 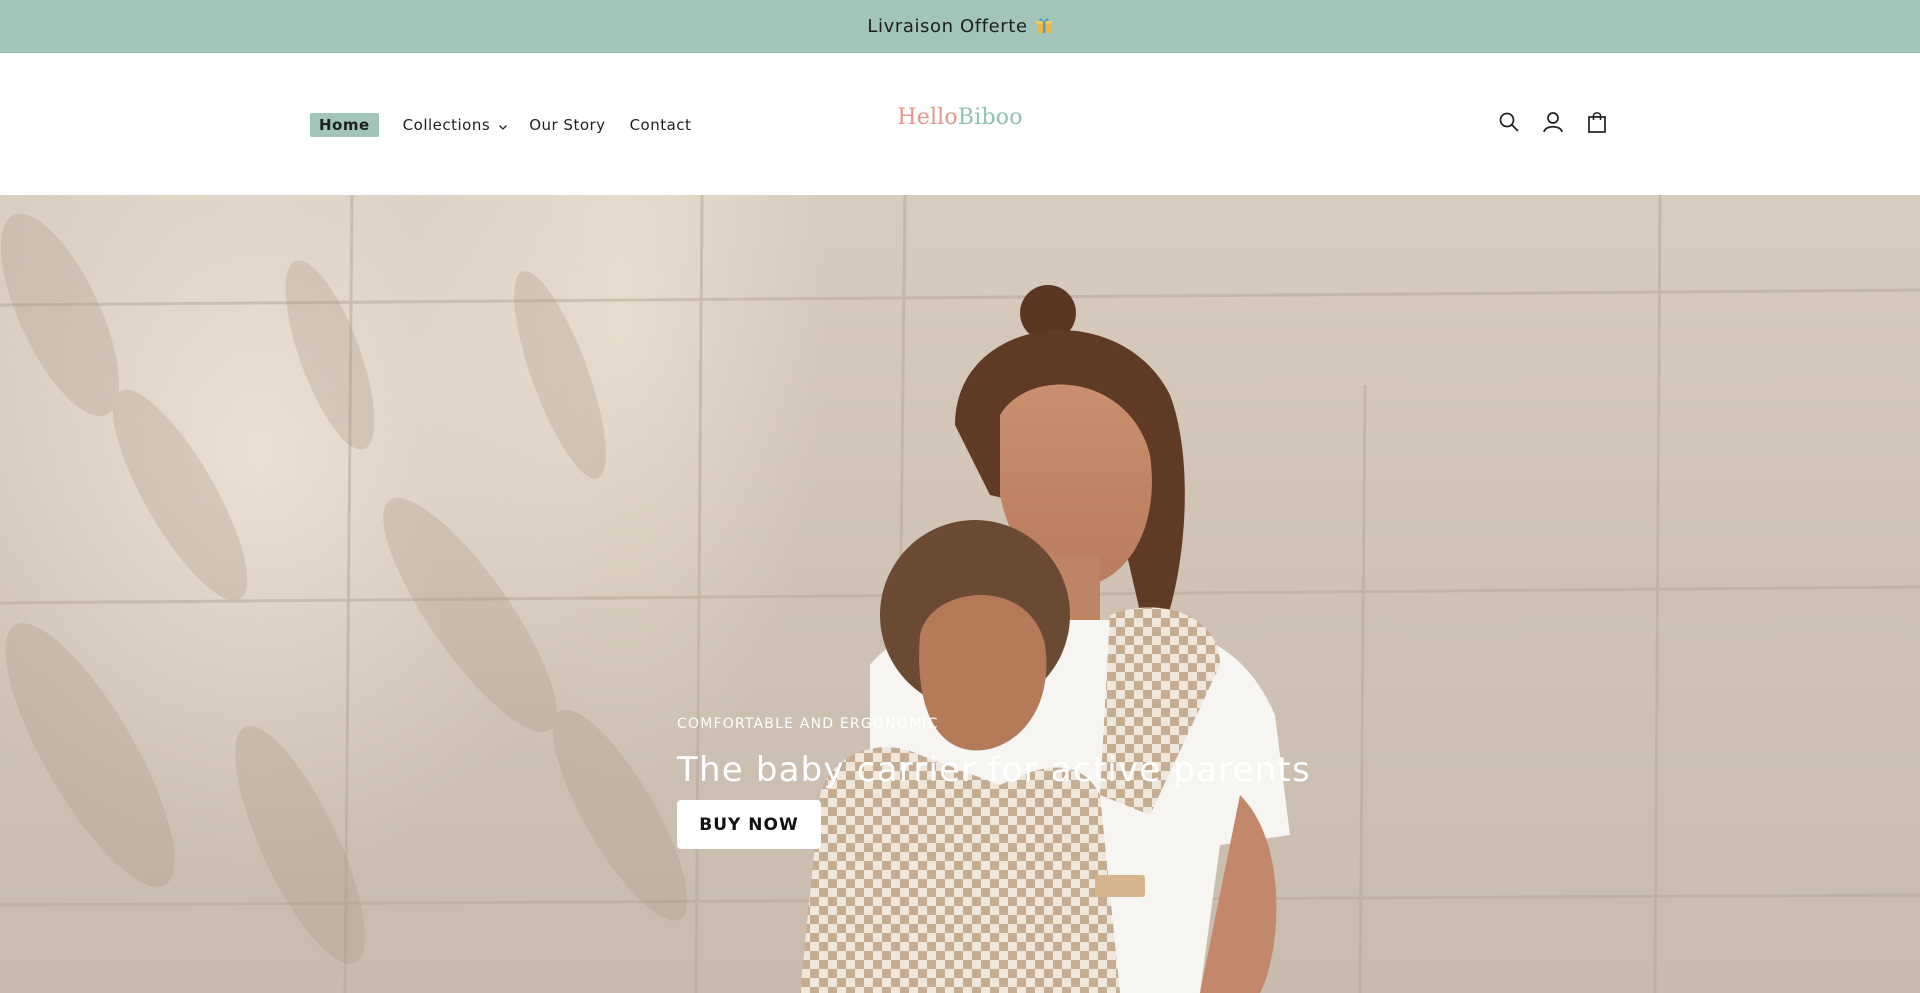 I want to click on buy-now-button: BUY NOW, so click(x=749, y=824).